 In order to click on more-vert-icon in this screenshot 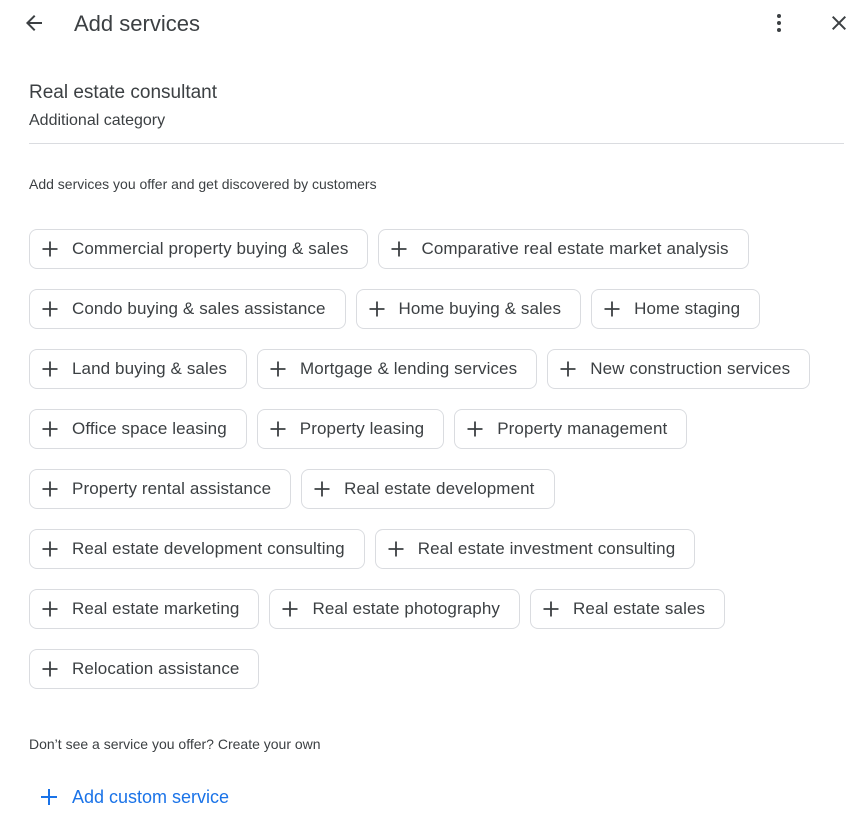, I will do `click(779, 23)`.